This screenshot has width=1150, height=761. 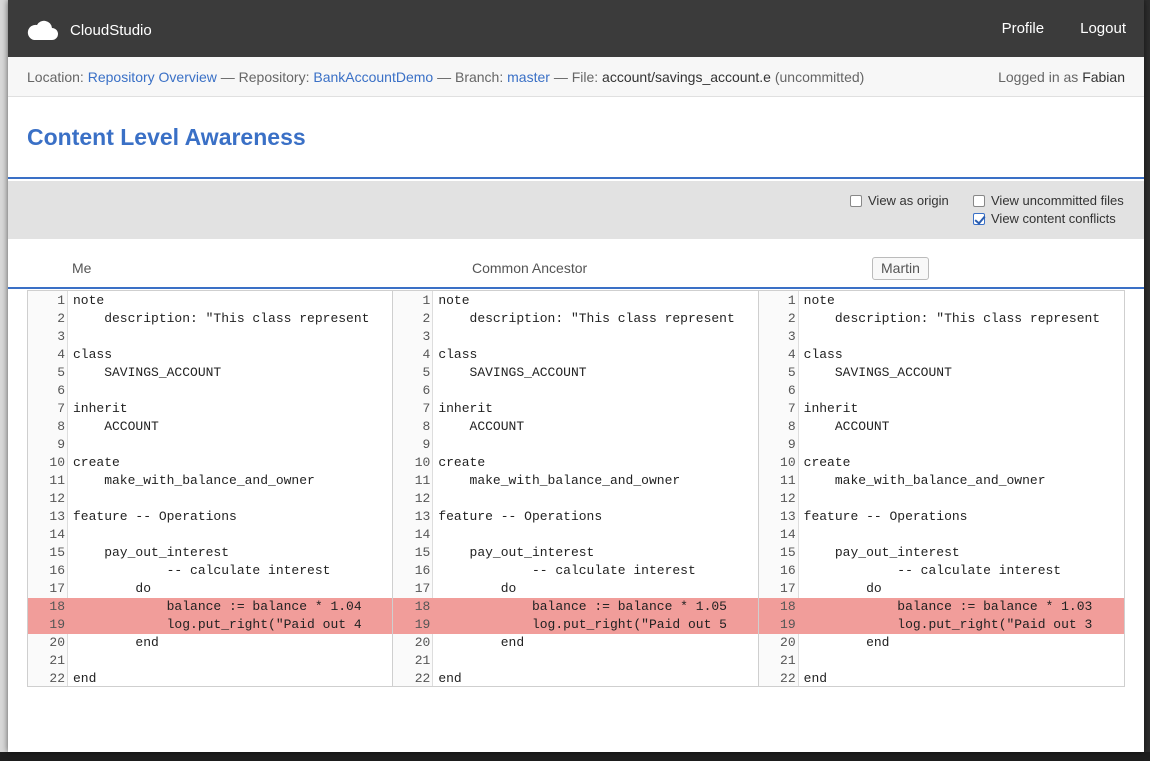 What do you see at coordinates (899, 200) in the screenshot?
I see `view-as-origin-option: View as origin` at bounding box center [899, 200].